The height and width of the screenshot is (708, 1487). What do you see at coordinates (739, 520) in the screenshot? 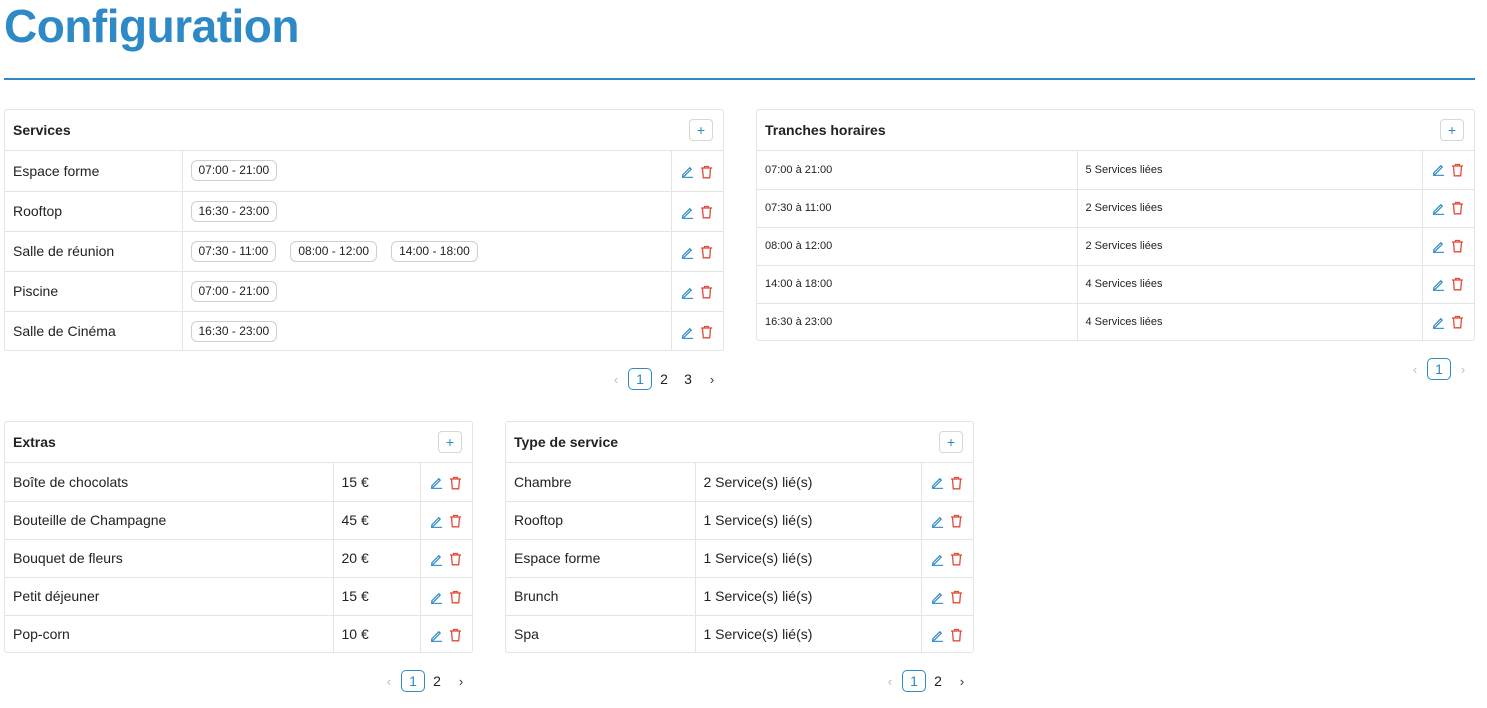
I see `table-row: Rooftop 1 Service(s) lié(s)` at bounding box center [739, 520].